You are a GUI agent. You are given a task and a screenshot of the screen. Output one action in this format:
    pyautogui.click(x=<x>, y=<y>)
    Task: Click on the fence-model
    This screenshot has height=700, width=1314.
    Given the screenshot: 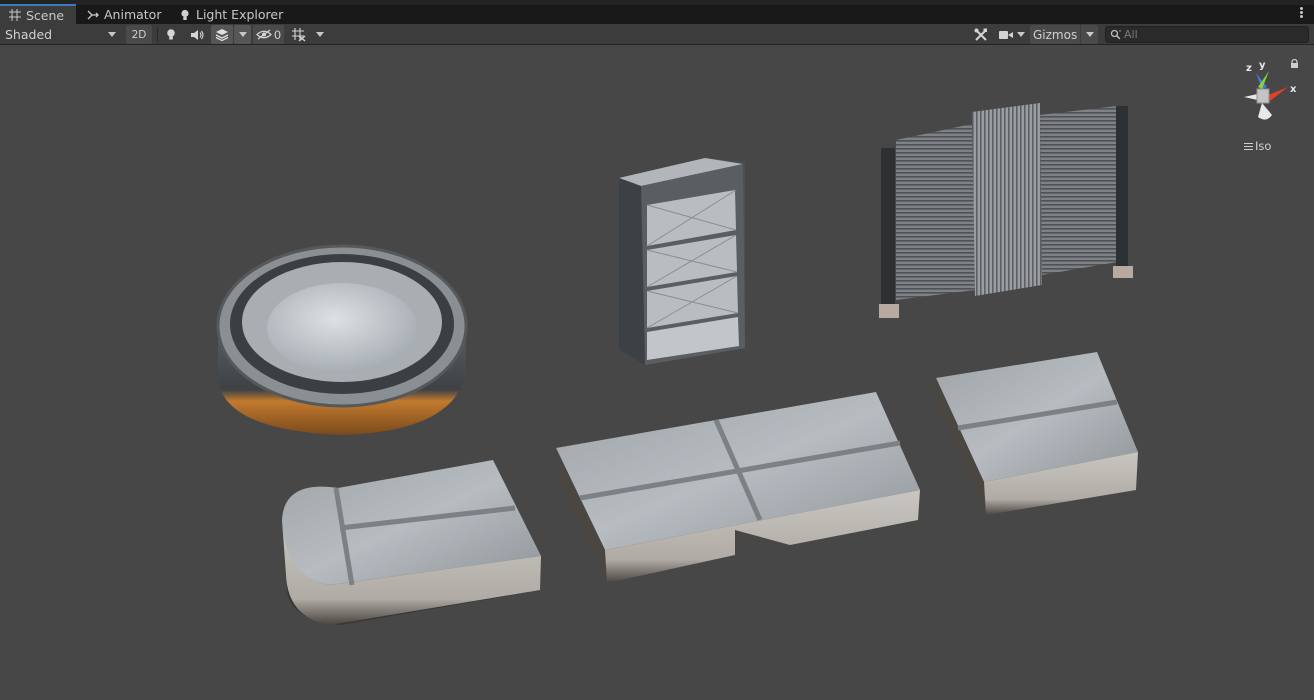 What is the action you would take?
    pyautogui.click(x=1006, y=210)
    